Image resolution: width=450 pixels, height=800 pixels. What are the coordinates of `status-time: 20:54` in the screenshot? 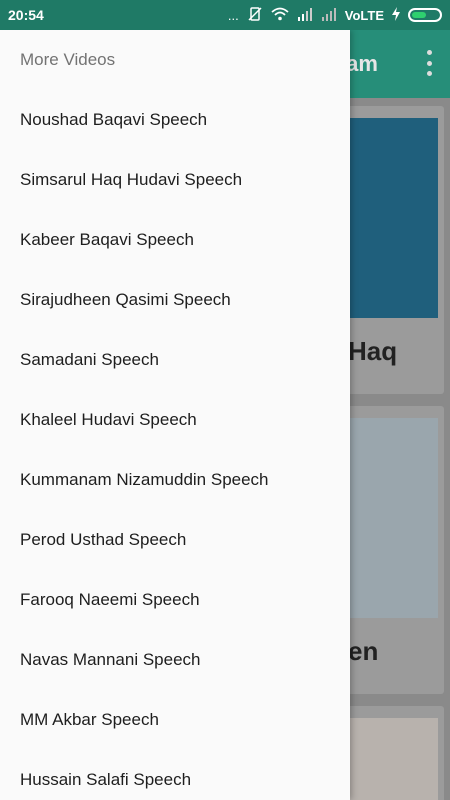 It's located at (26, 15).